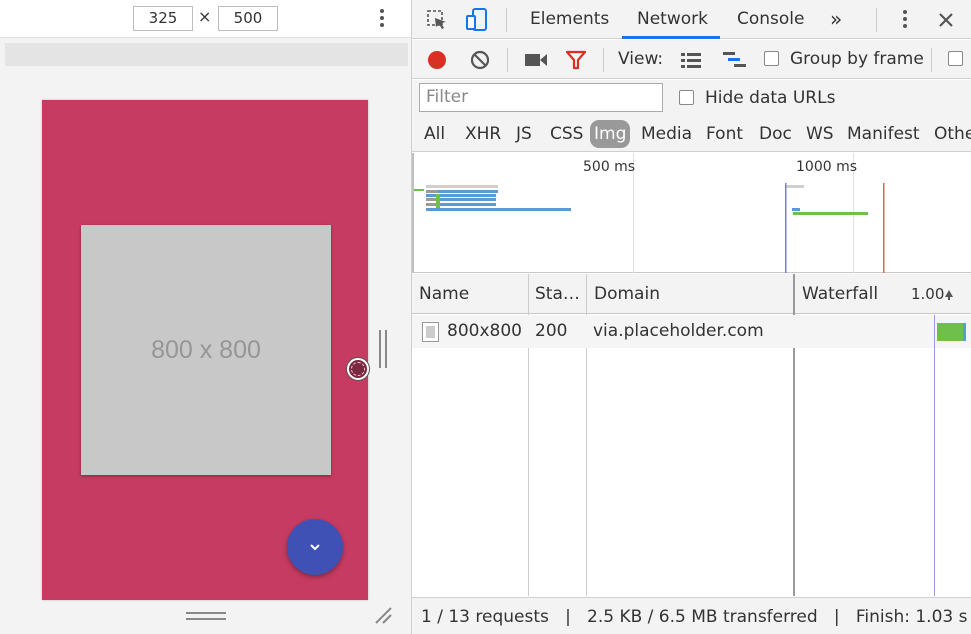 The height and width of the screenshot is (634, 971). What do you see at coordinates (569, 19) in the screenshot?
I see `tab-elements: Elements` at bounding box center [569, 19].